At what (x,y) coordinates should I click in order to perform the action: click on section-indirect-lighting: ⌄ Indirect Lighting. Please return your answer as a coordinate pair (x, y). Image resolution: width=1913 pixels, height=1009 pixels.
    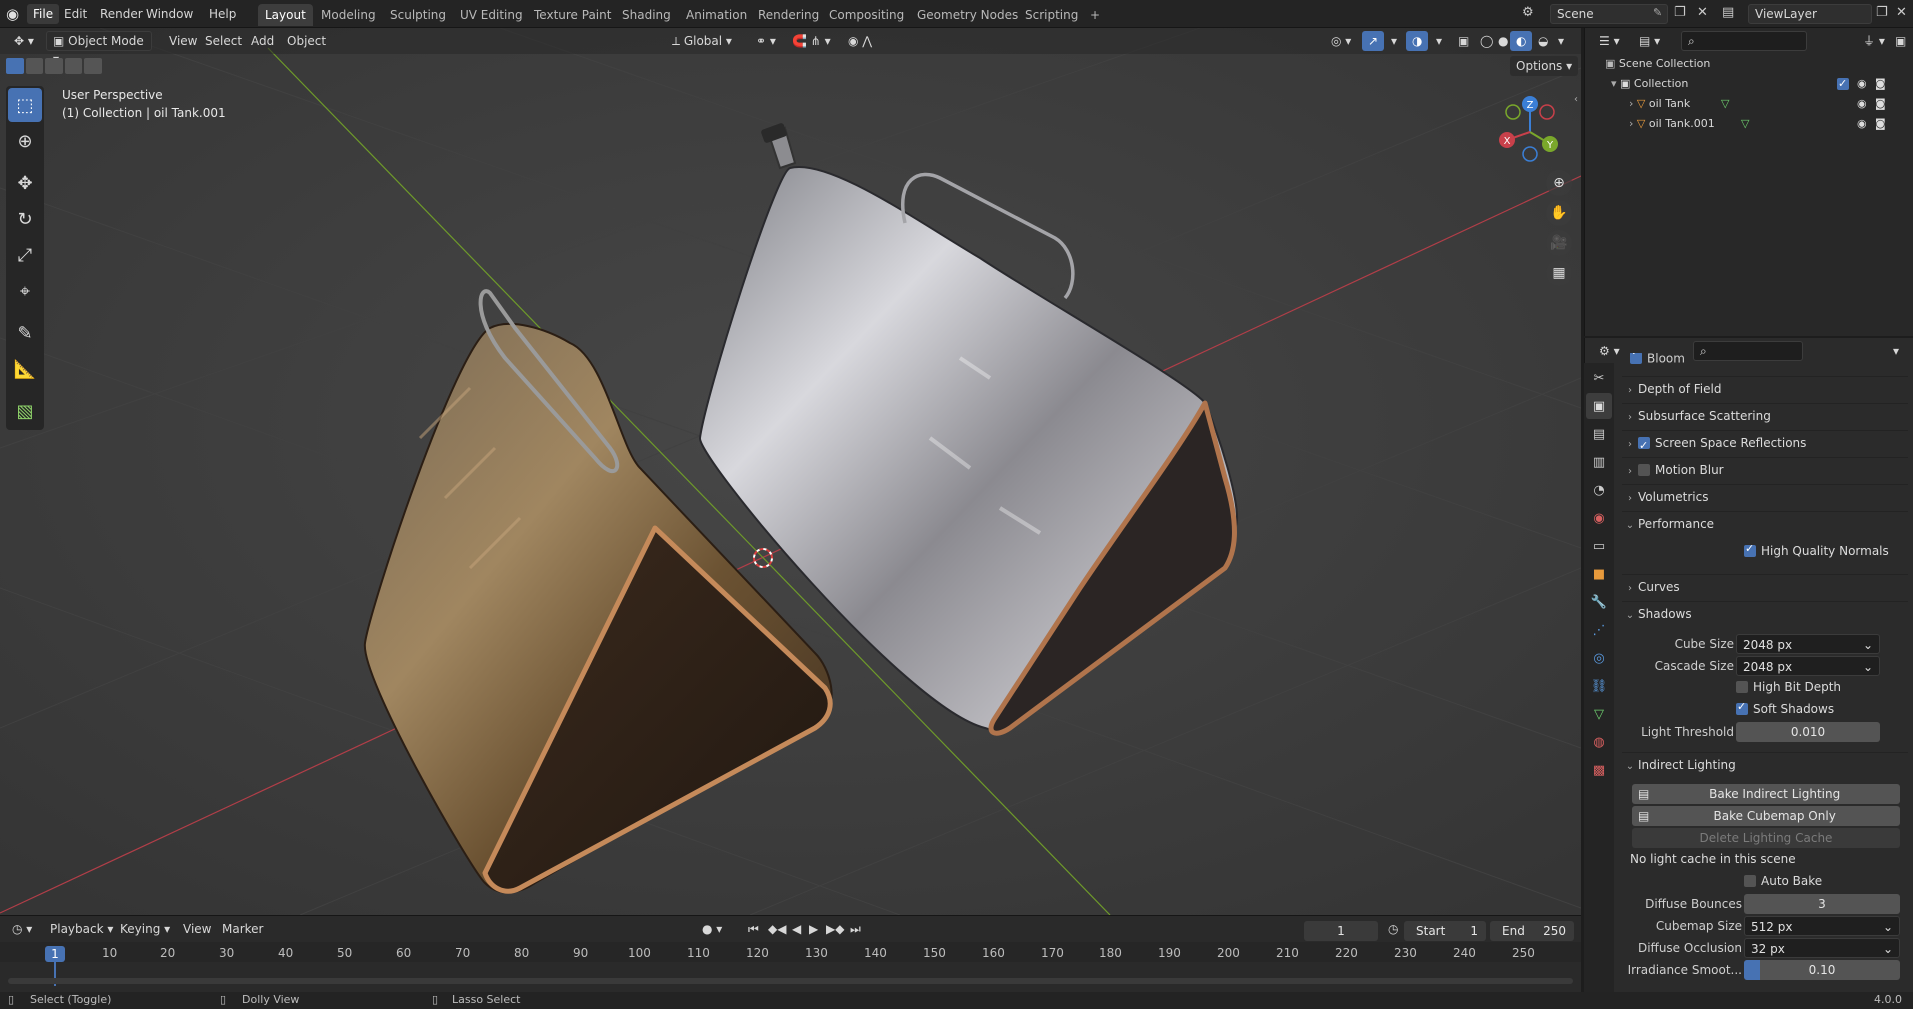
    Looking at the image, I should click on (1765, 764).